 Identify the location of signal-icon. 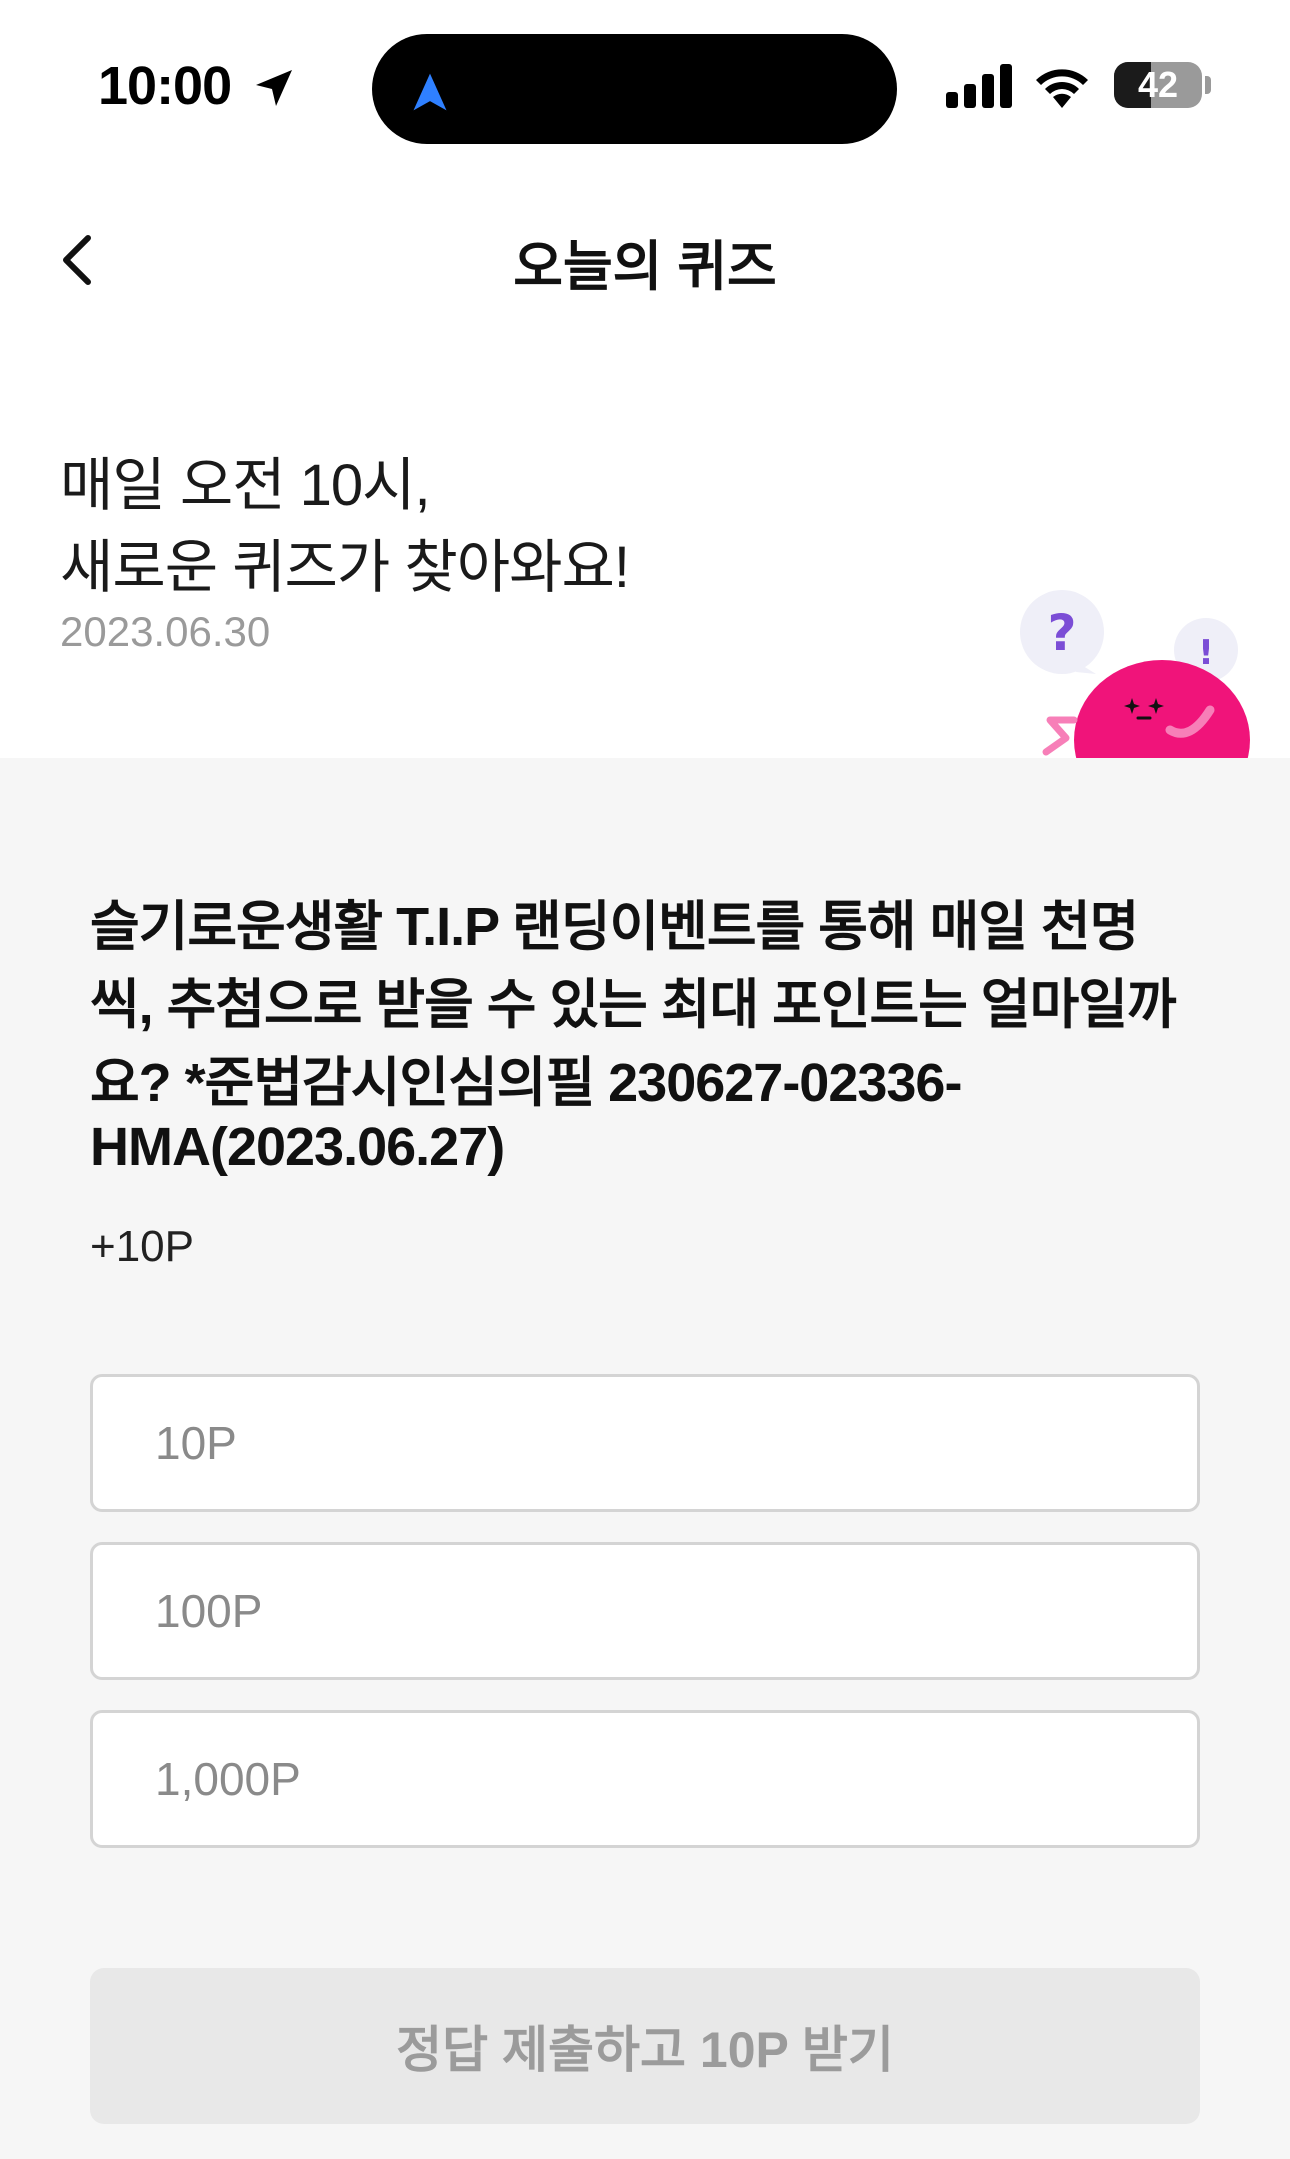
(979, 86).